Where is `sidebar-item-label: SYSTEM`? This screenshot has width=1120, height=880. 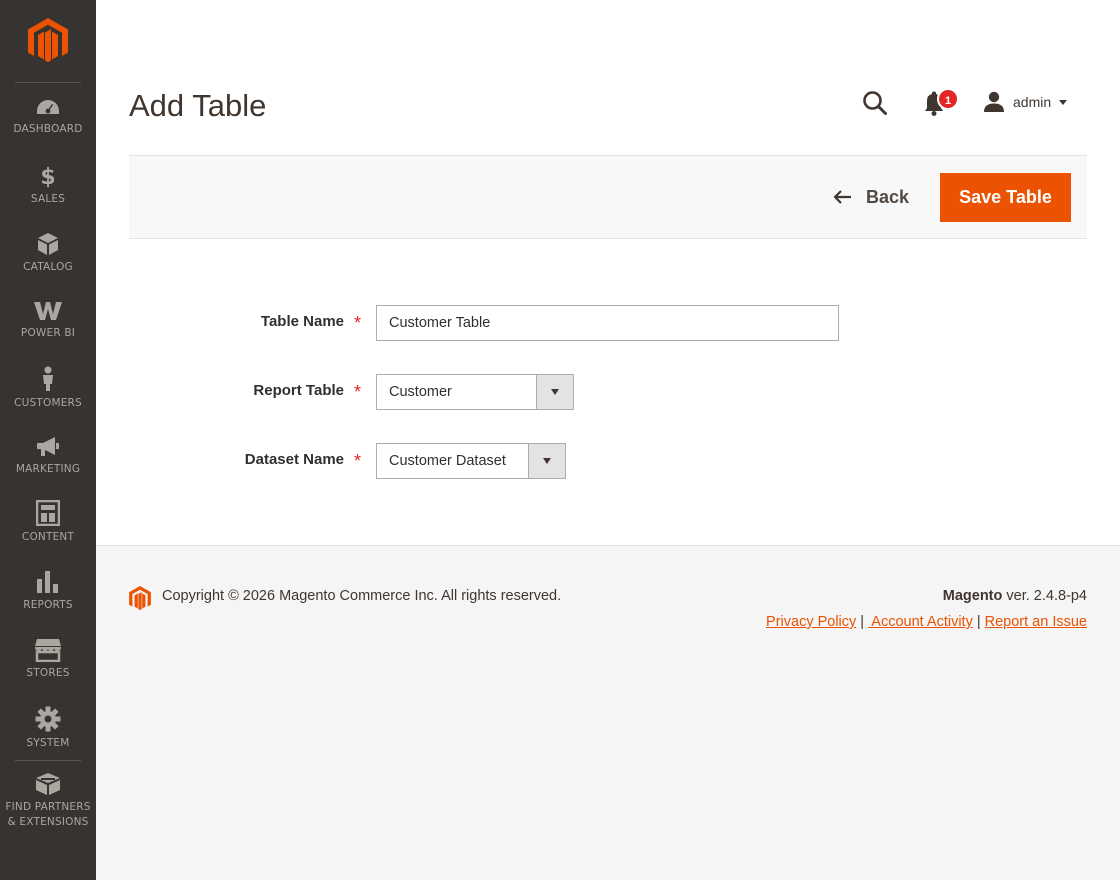
sidebar-item-label: SYSTEM is located at coordinates (48, 743).